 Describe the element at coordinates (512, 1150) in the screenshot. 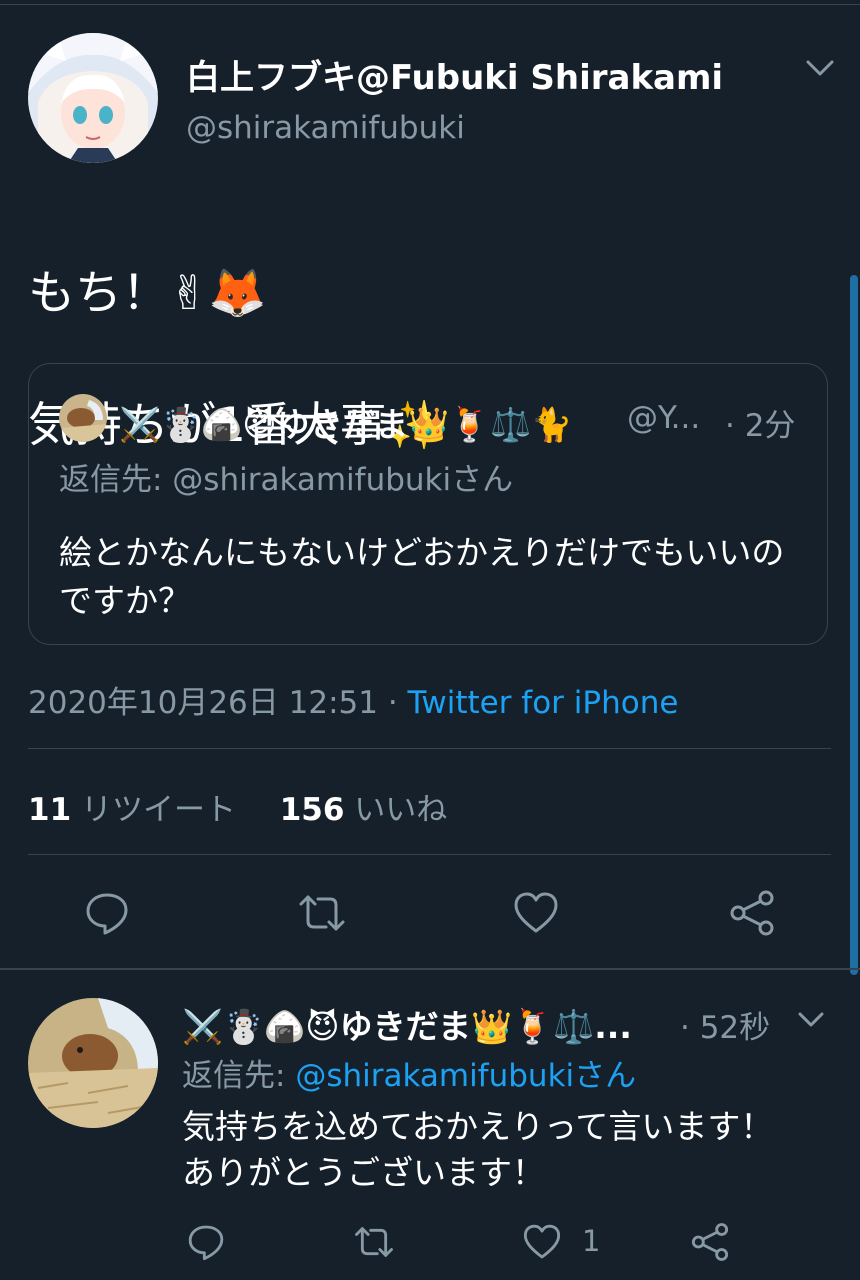

I see `reply-tweet-text: 気持ちを込めておかえりって言います！ ありがとうございます！` at that location.